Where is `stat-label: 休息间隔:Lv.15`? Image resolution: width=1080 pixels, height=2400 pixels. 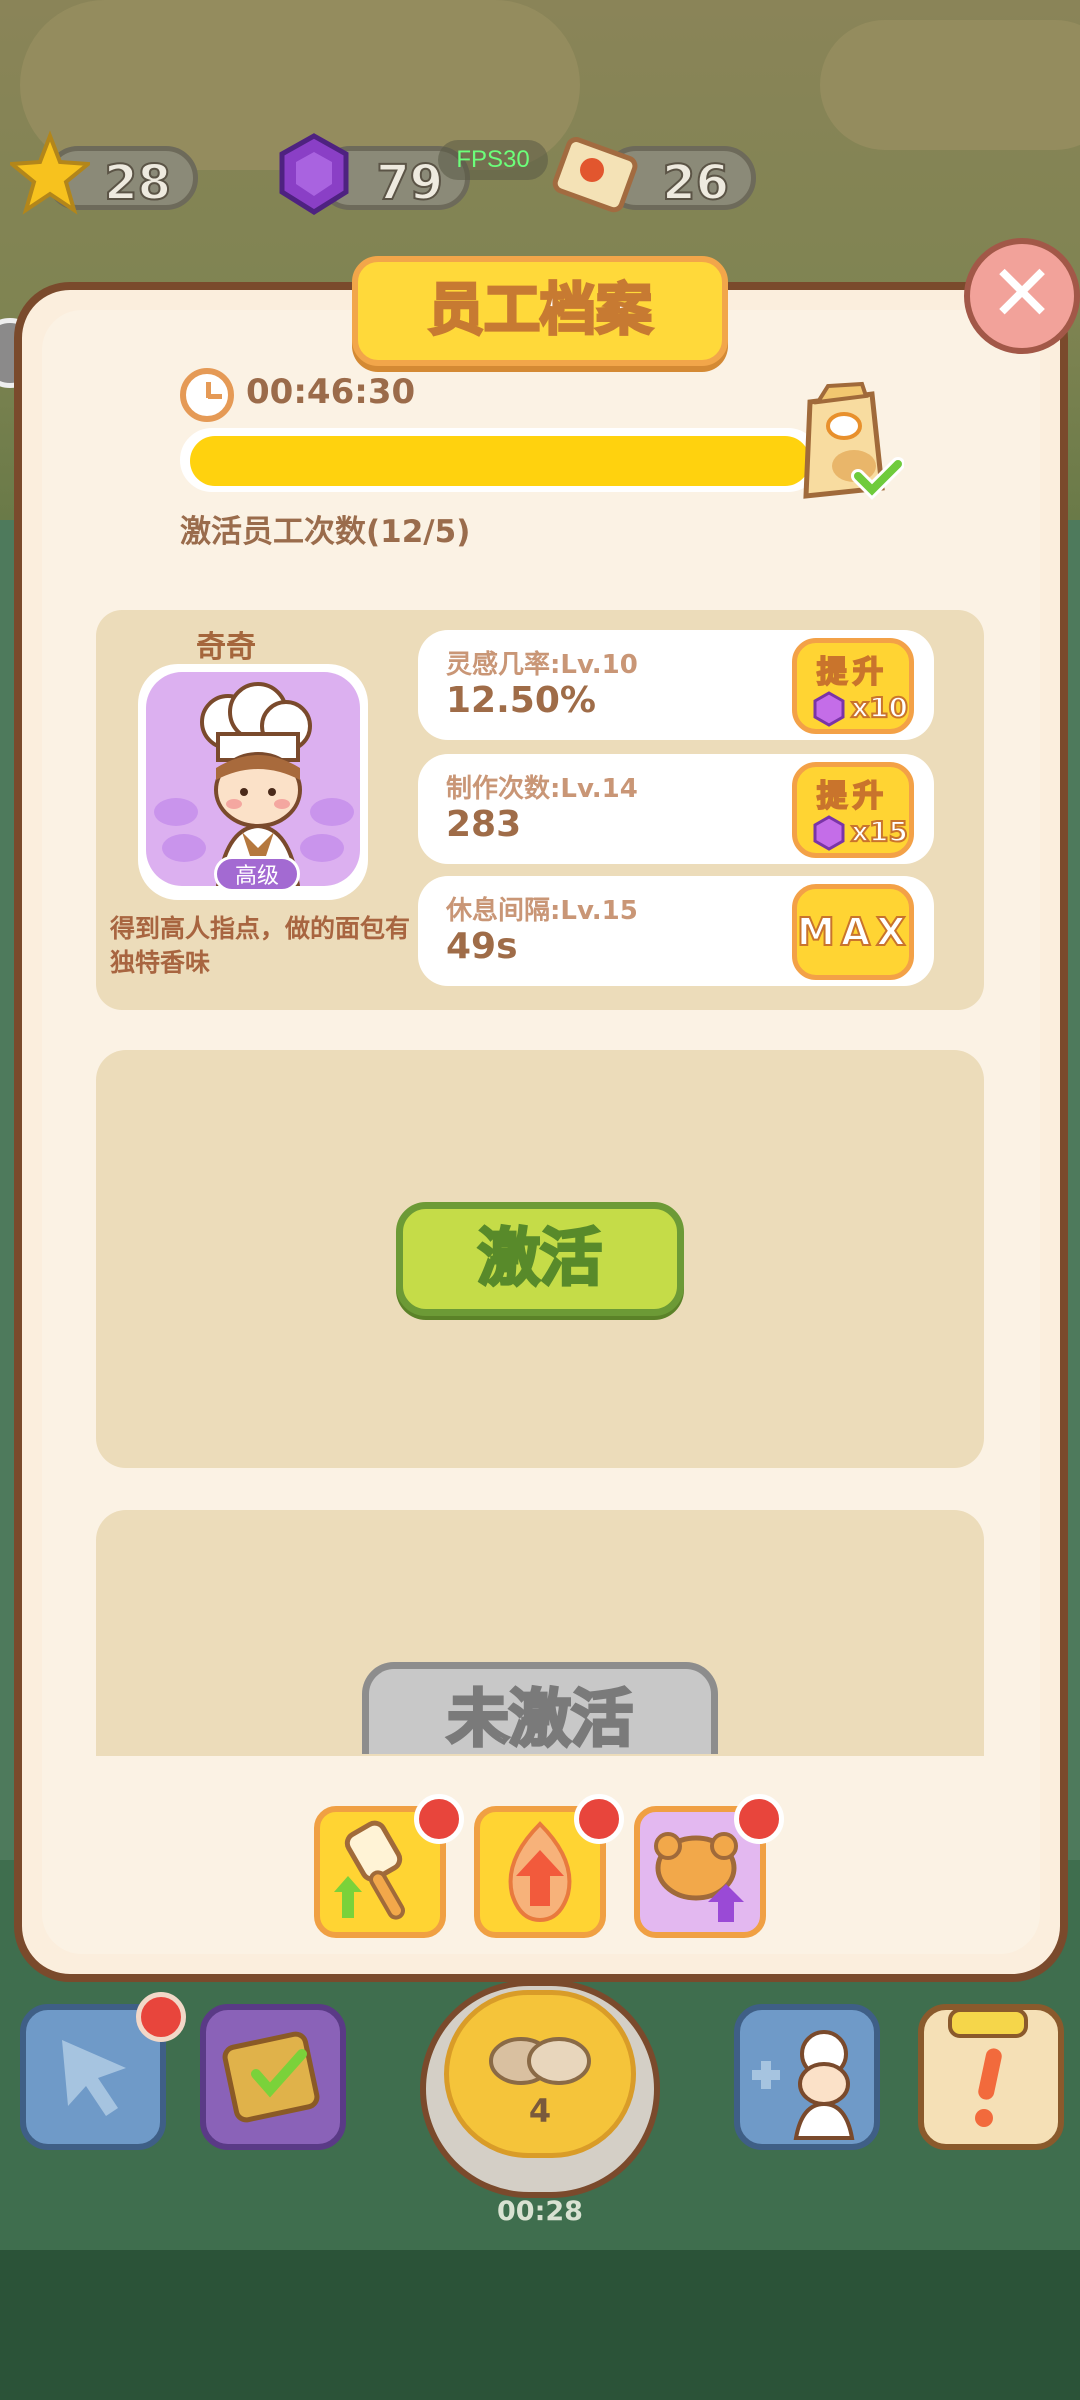 stat-label: 休息间隔:Lv.15 is located at coordinates (542, 911).